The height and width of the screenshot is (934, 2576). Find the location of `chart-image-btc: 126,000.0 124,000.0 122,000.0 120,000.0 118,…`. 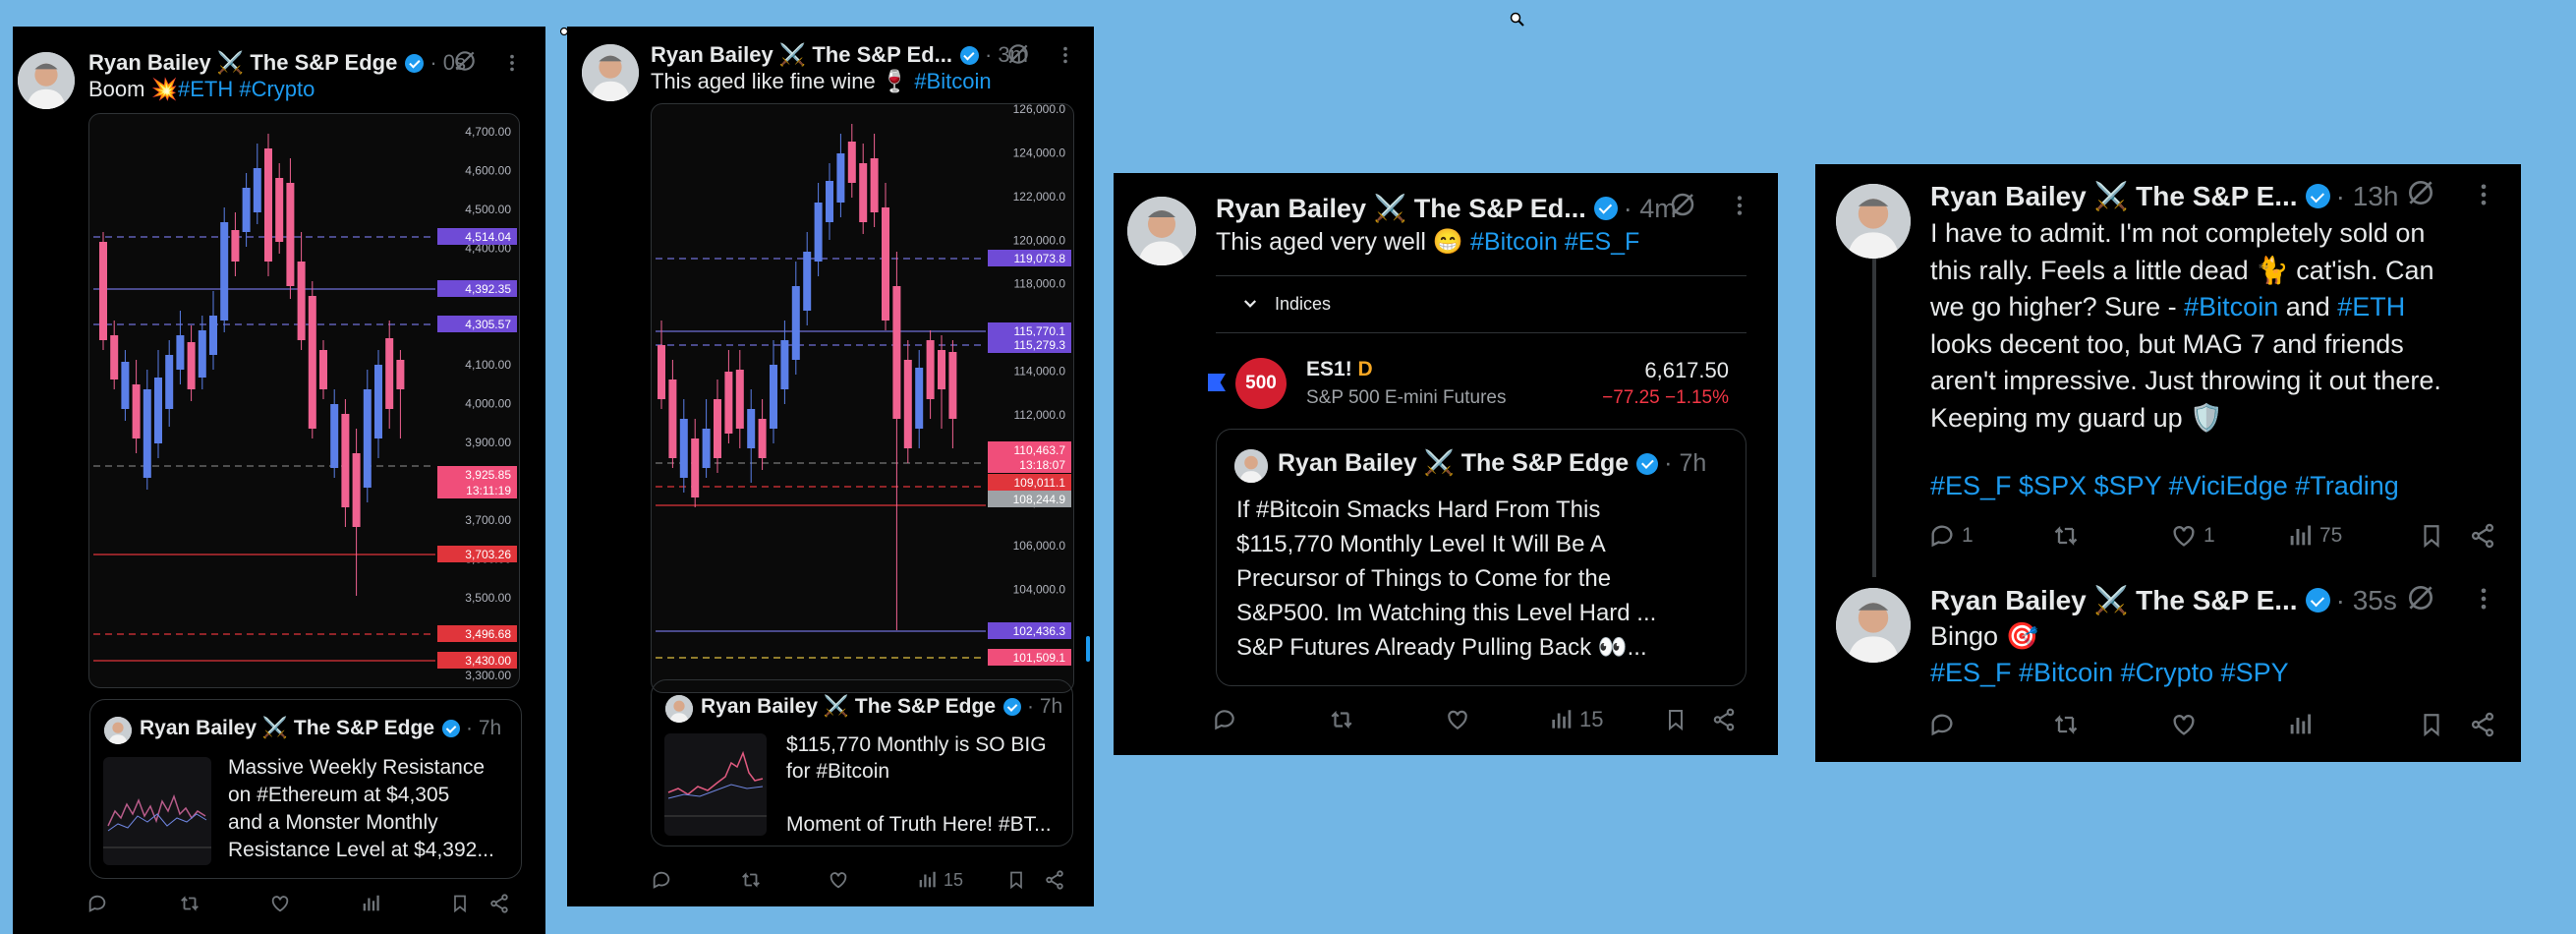

chart-image-btc: 126,000.0 124,000.0 122,000.0 120,000.0 118,… is located at coordinates (863, 398).